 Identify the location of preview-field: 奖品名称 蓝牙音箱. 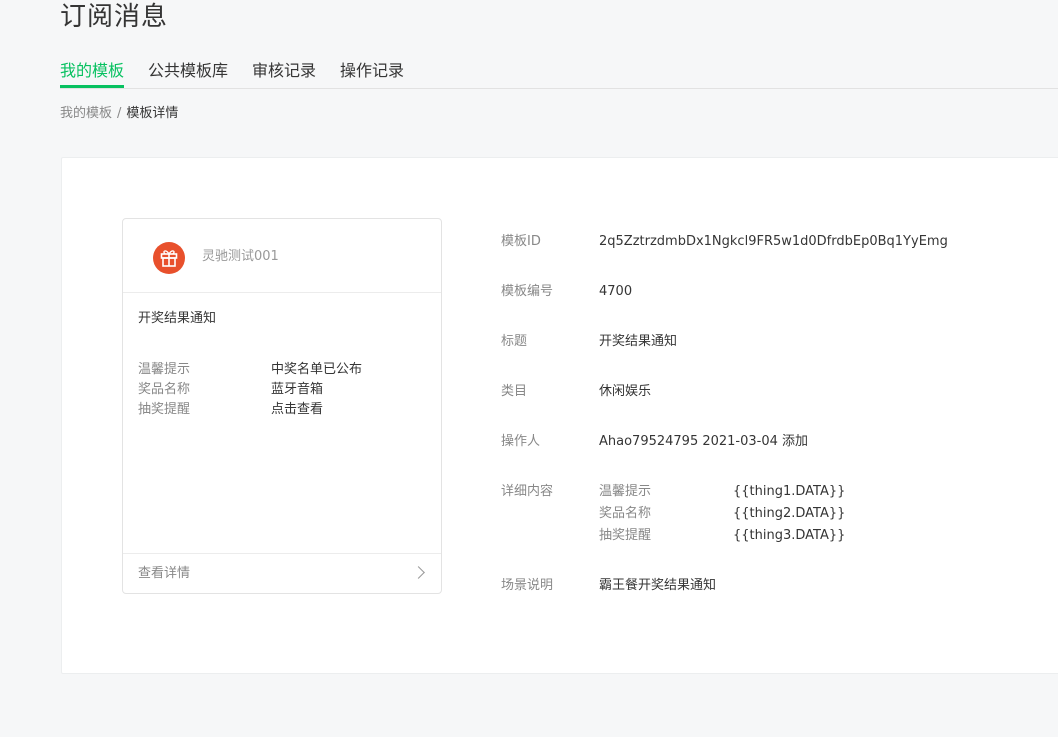
(230, 390).